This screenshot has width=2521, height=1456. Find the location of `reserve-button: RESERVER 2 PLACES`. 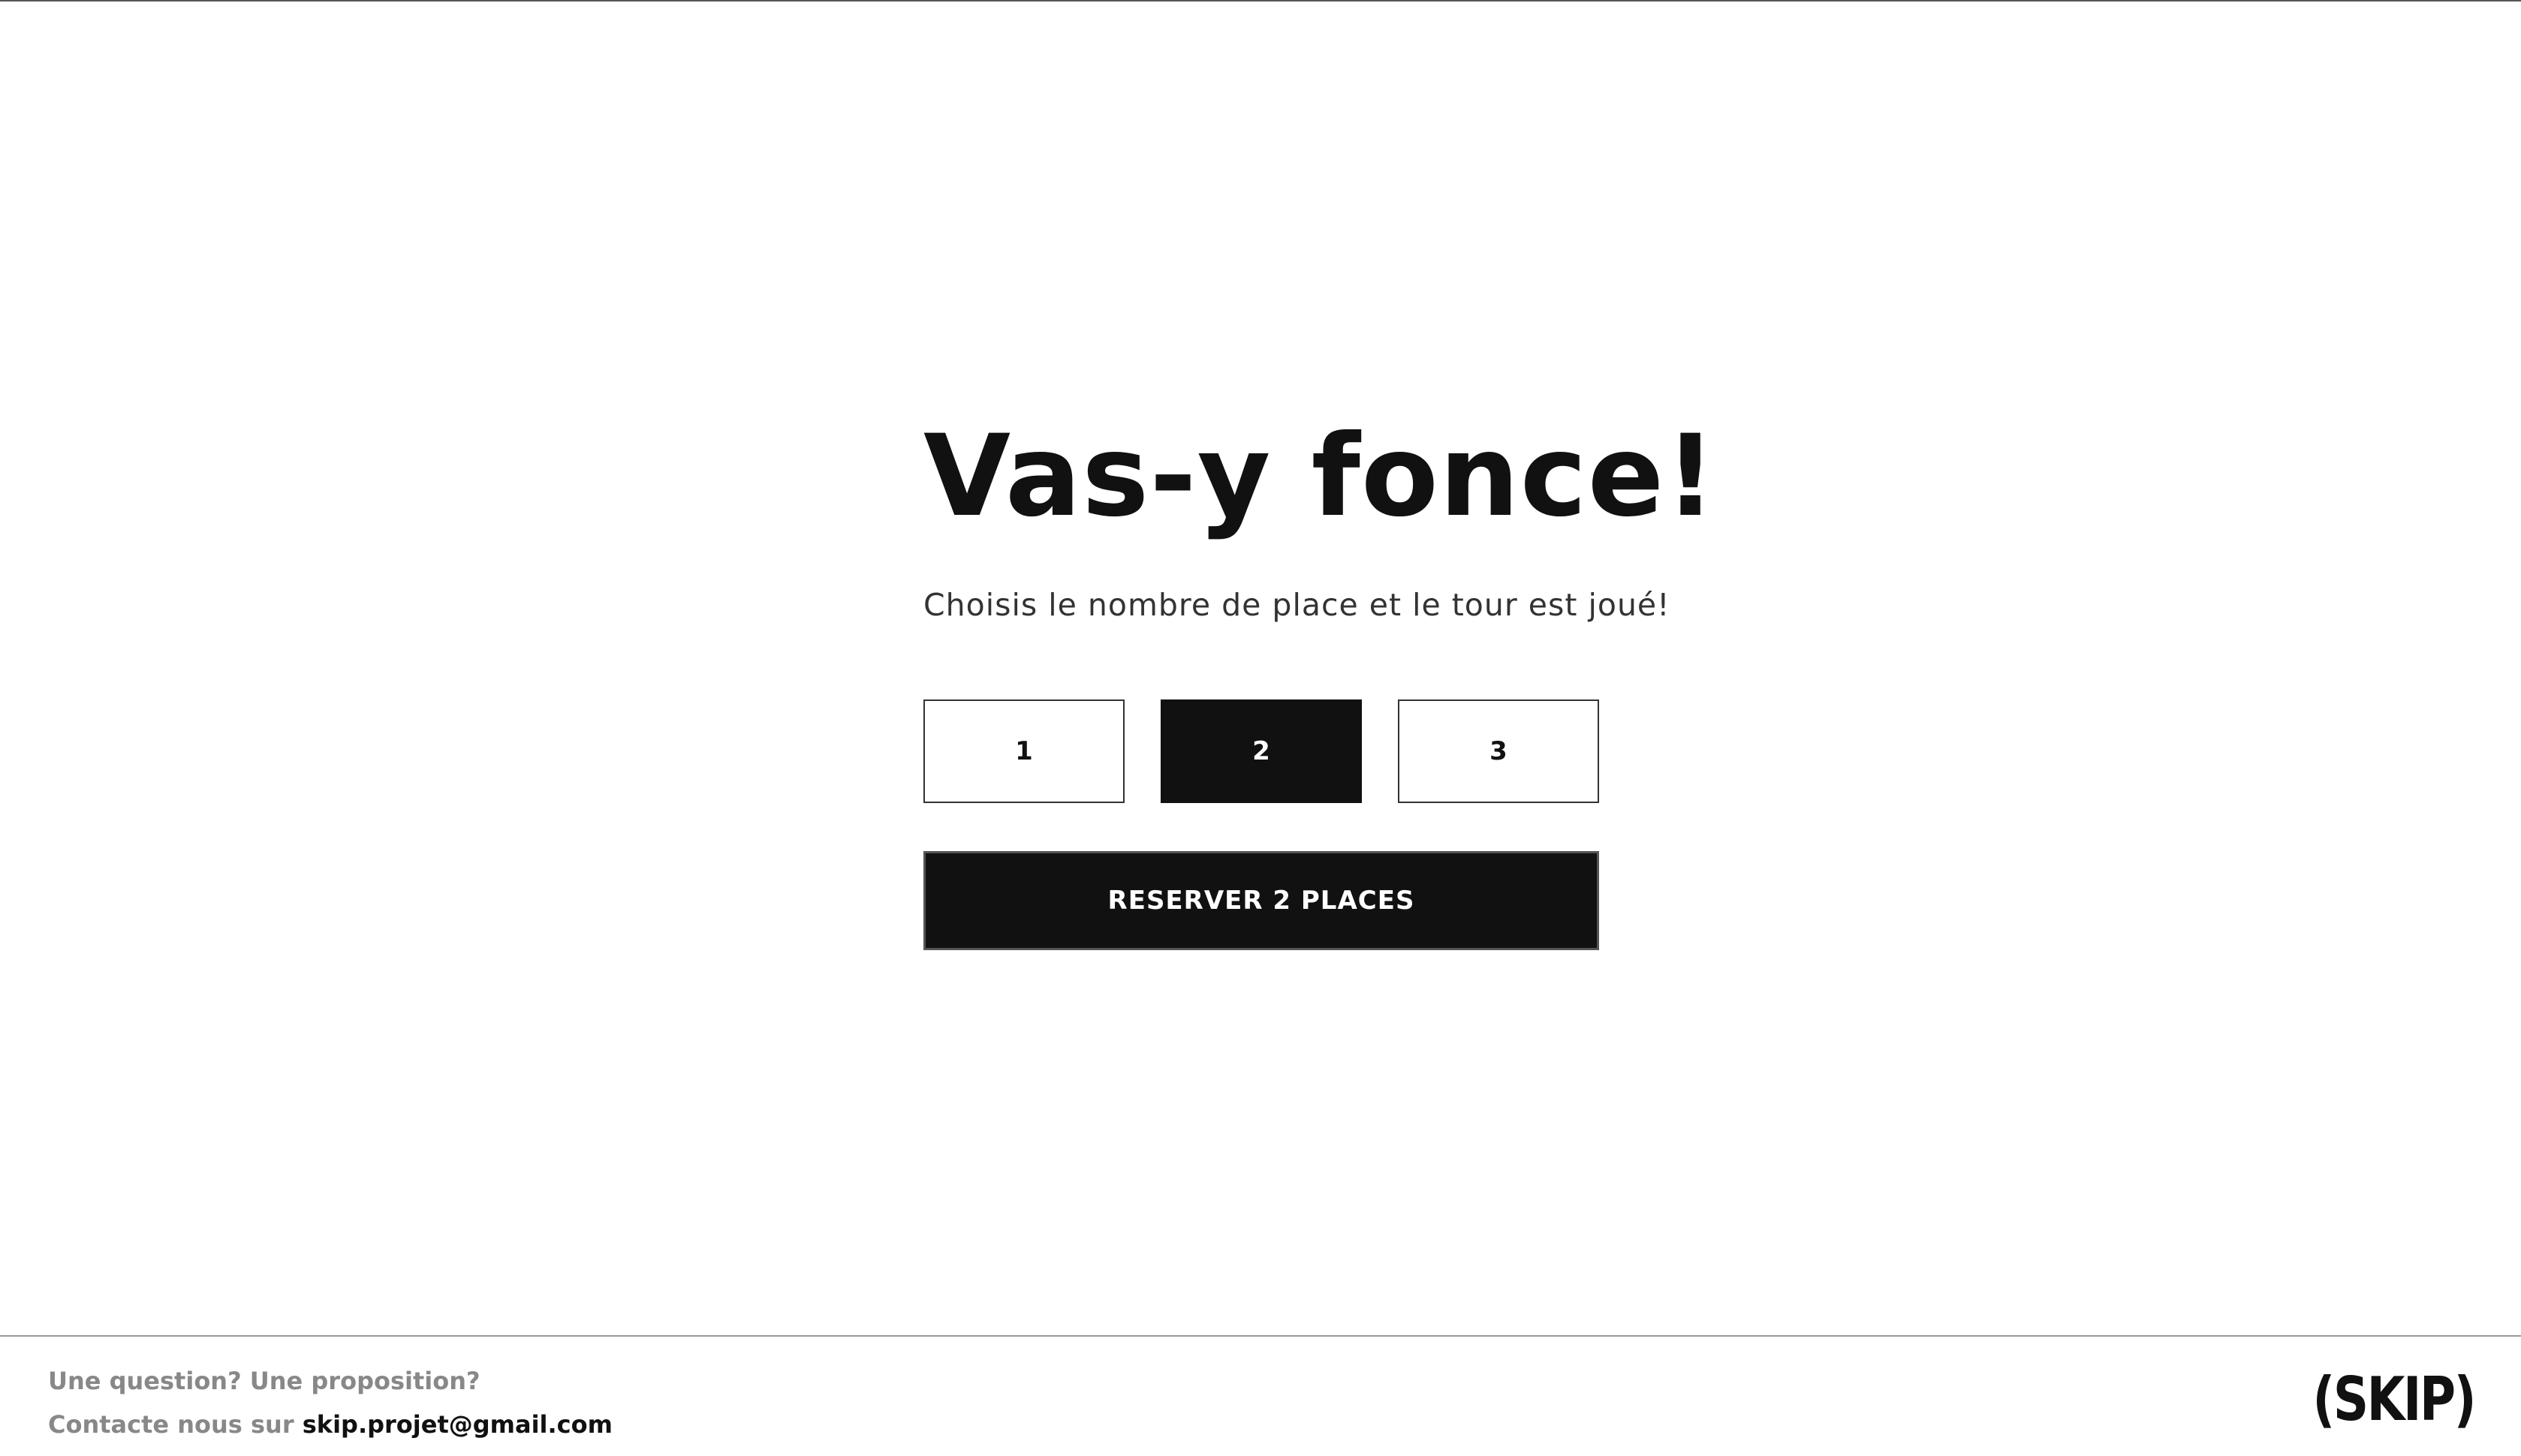

reserve-button: RESERVER 2 PLACES is located at coordinates (1261, 900).